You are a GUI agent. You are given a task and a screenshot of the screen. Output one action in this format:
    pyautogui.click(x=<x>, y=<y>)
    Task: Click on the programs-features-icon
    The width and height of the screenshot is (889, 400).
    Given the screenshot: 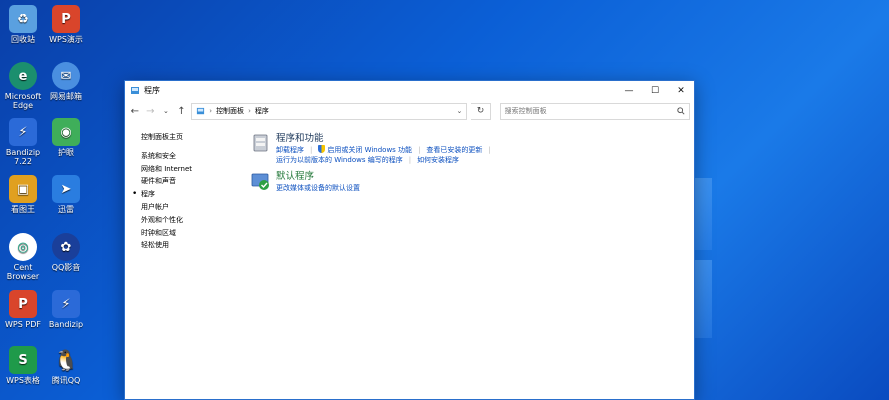 What is the action you would take?
    pyautogui.click(x=260, y=143)
    